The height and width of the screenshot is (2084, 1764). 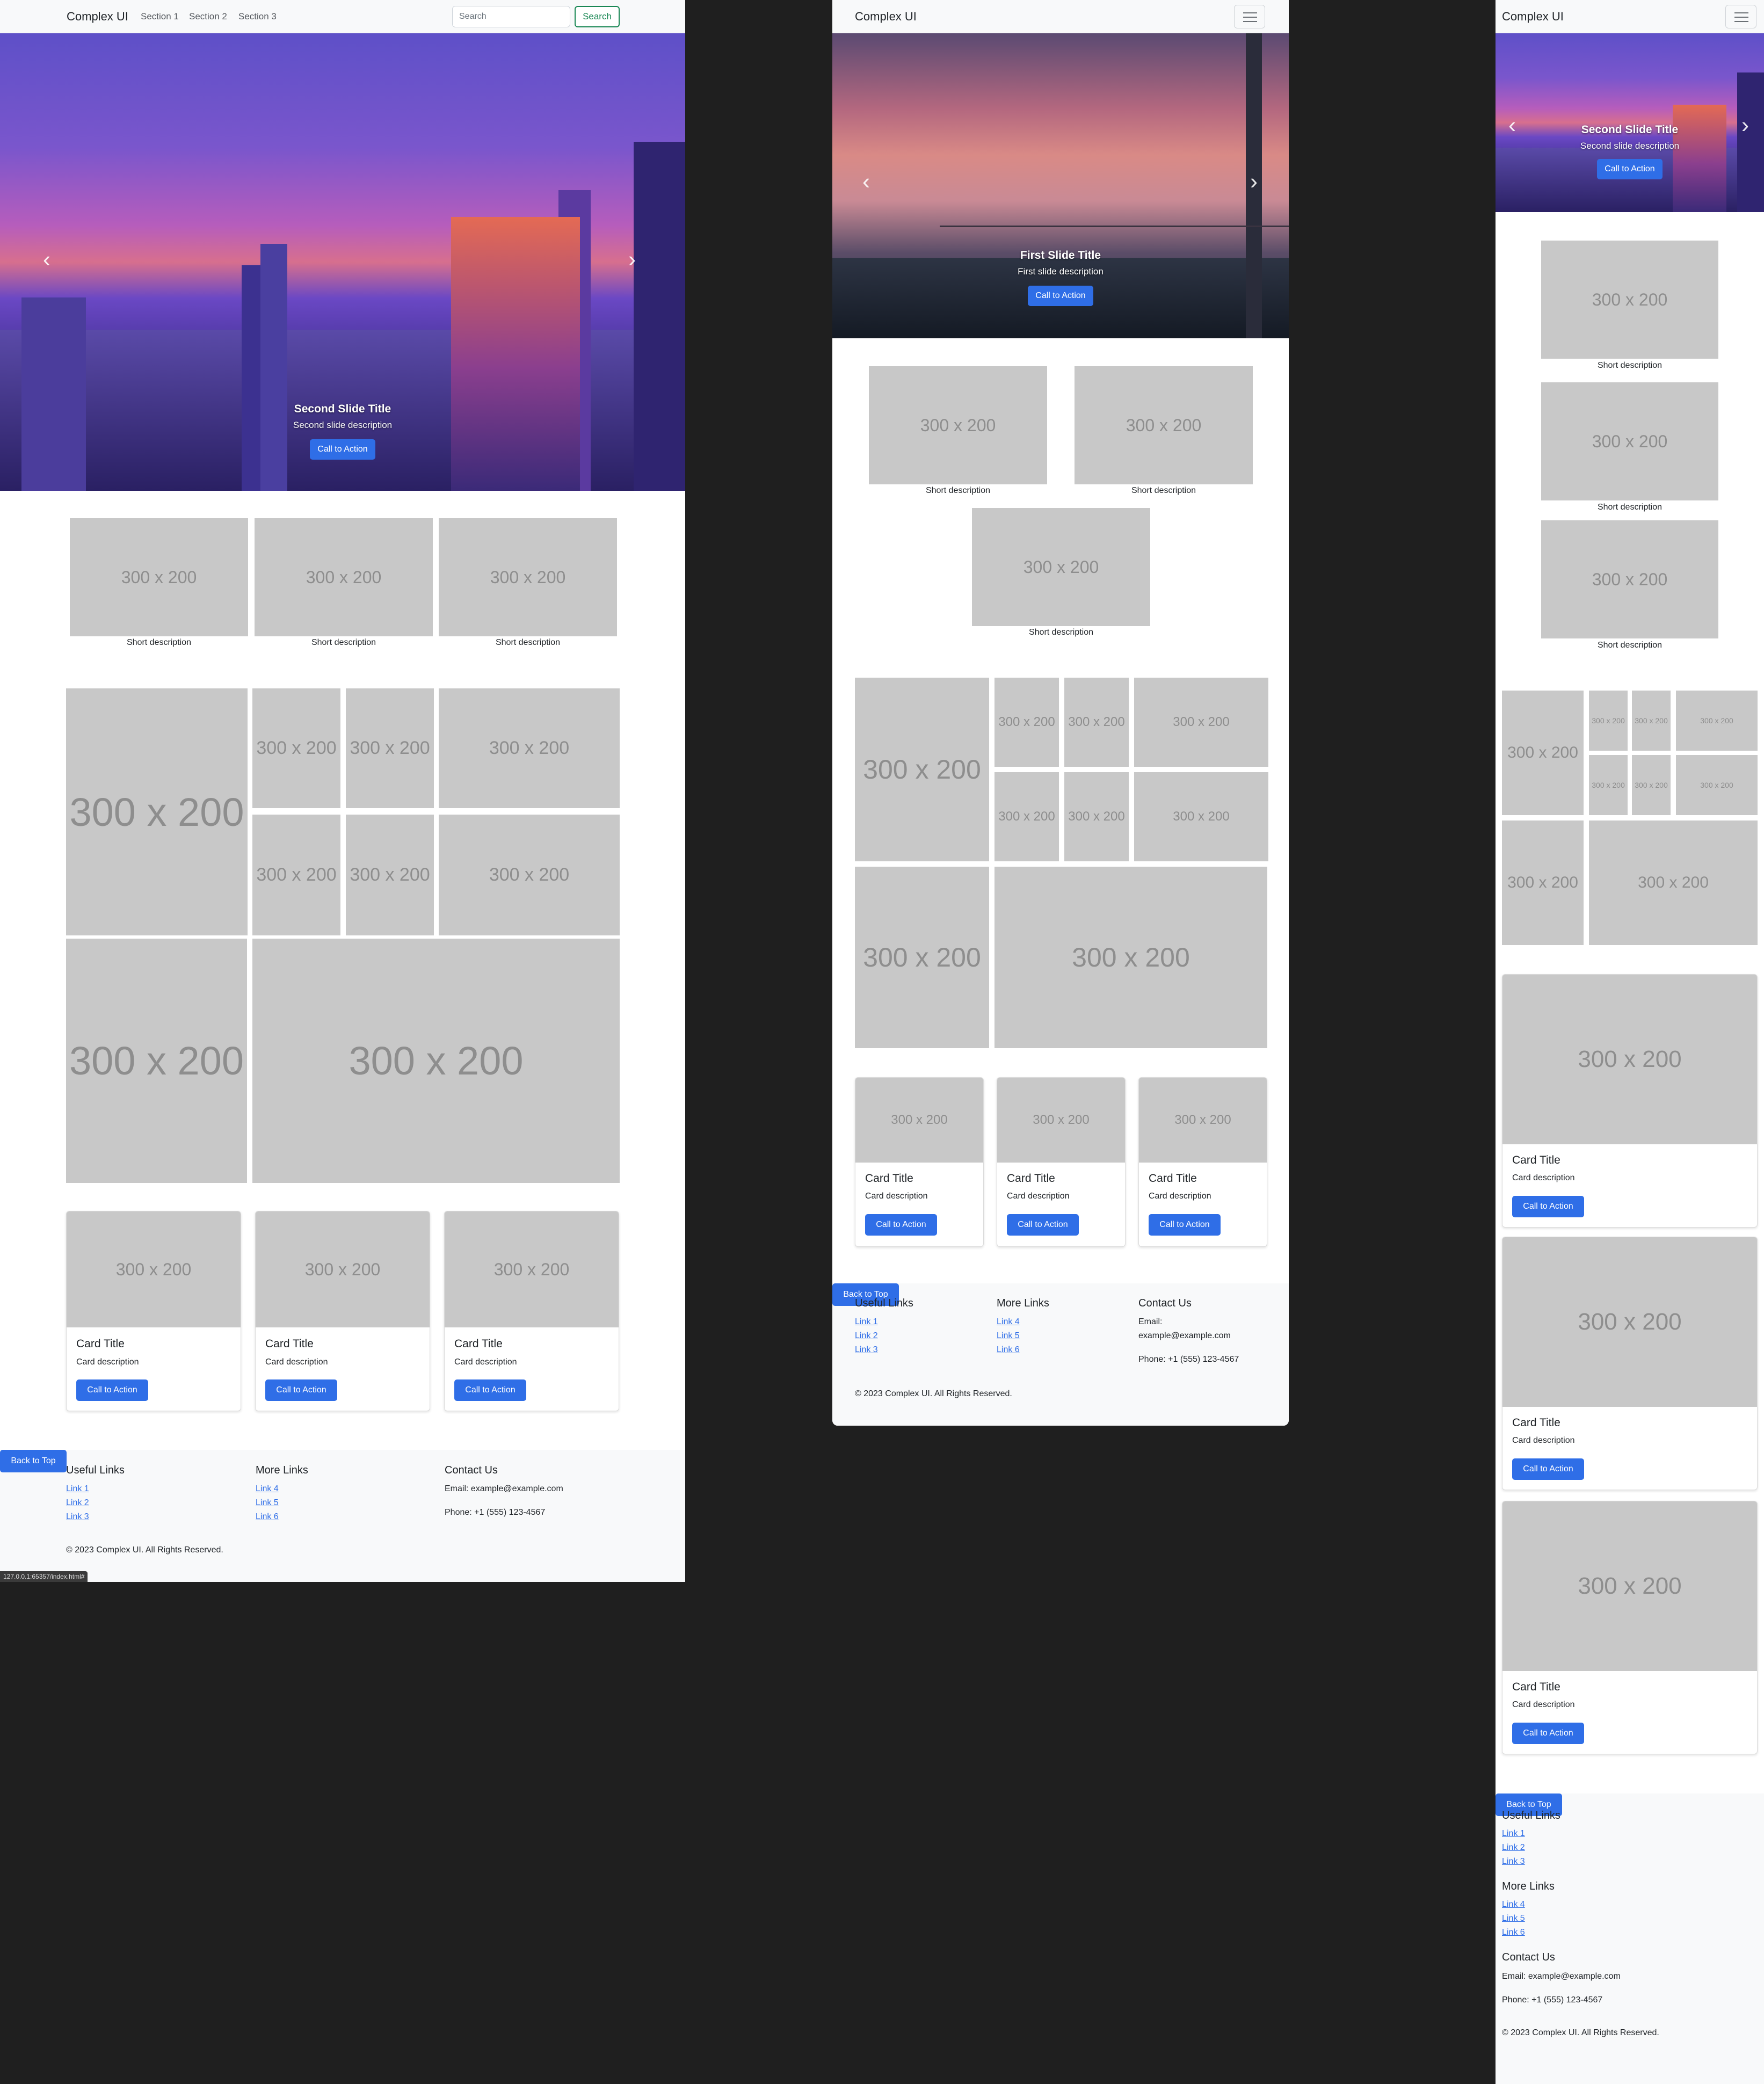 I want to click on slide-title: Second Slide Title, so click(x=342, y=409).